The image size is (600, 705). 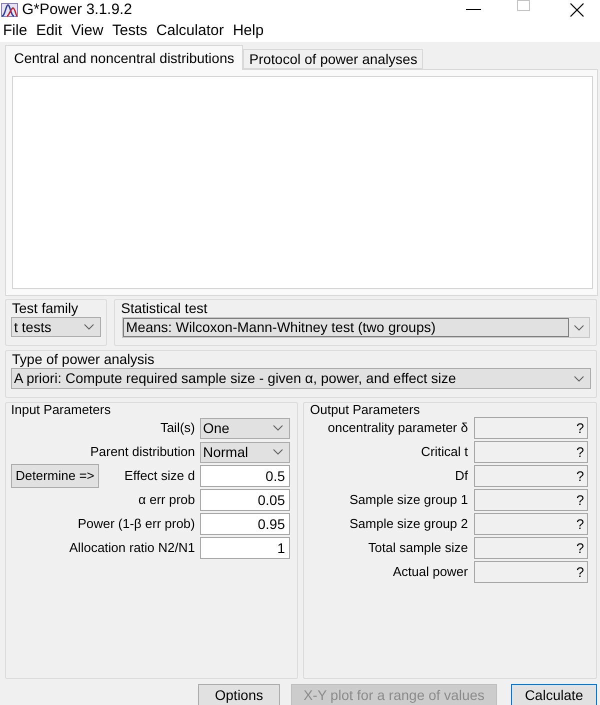 I want to click on group-label: Statistical test, so click(x=164, y=307).